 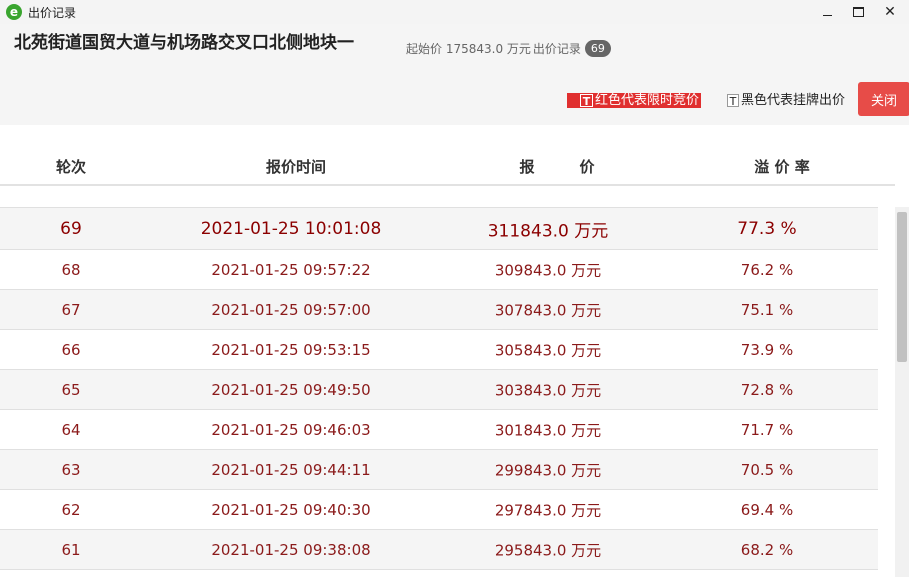 What do you see at coordinates (767, 509) in the screenshot?
I see `premium-cell: 69.4 %` at bounding box center [767, 509].